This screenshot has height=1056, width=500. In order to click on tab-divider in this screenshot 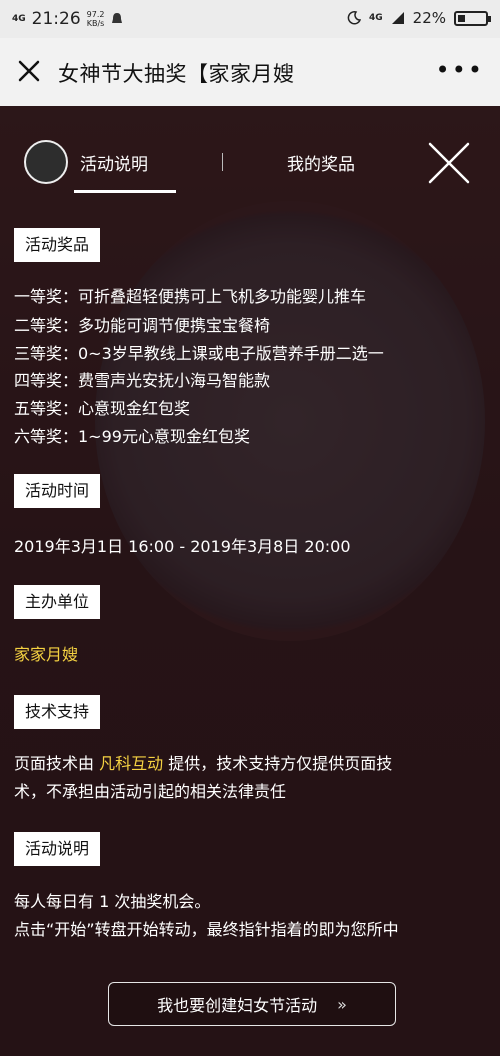, I will do `click(222, 162)`.